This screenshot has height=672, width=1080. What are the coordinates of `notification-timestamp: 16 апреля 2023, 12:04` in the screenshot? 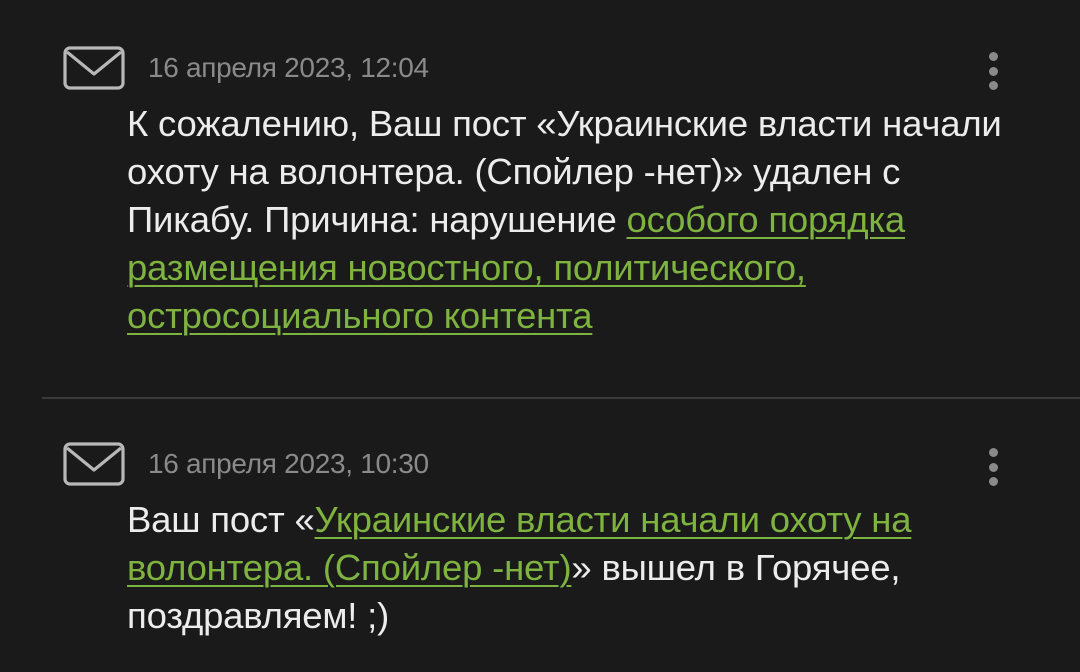 It's located at (288, 67).